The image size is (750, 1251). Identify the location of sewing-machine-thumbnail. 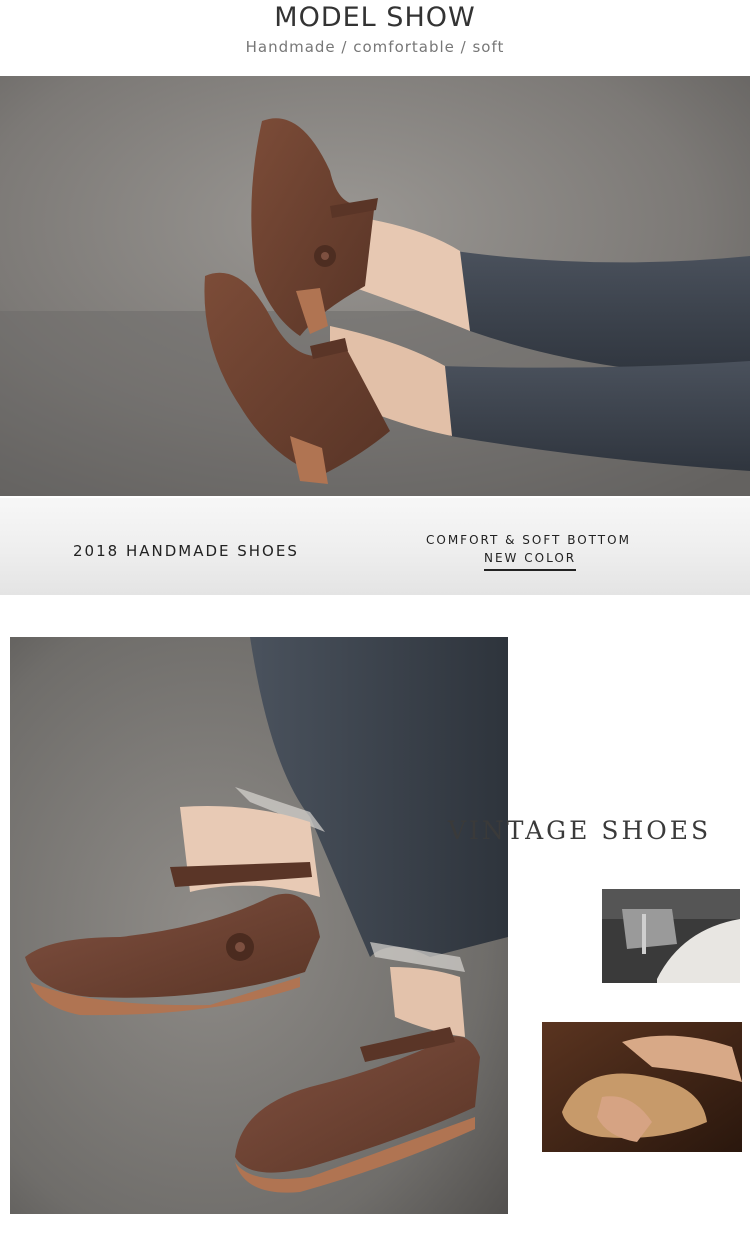
(671, 936).